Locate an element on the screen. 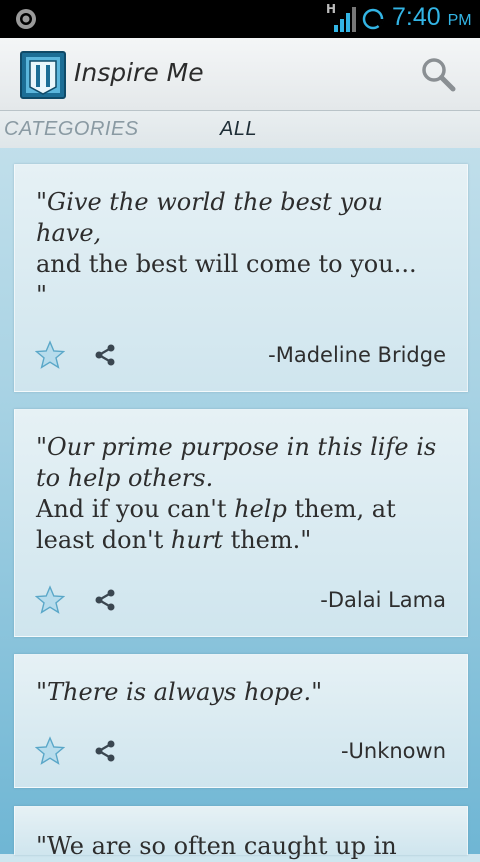 This screenshot has height=862, width=480. quote-text: "We are so often caught up in is located at coordinates (242, 846).